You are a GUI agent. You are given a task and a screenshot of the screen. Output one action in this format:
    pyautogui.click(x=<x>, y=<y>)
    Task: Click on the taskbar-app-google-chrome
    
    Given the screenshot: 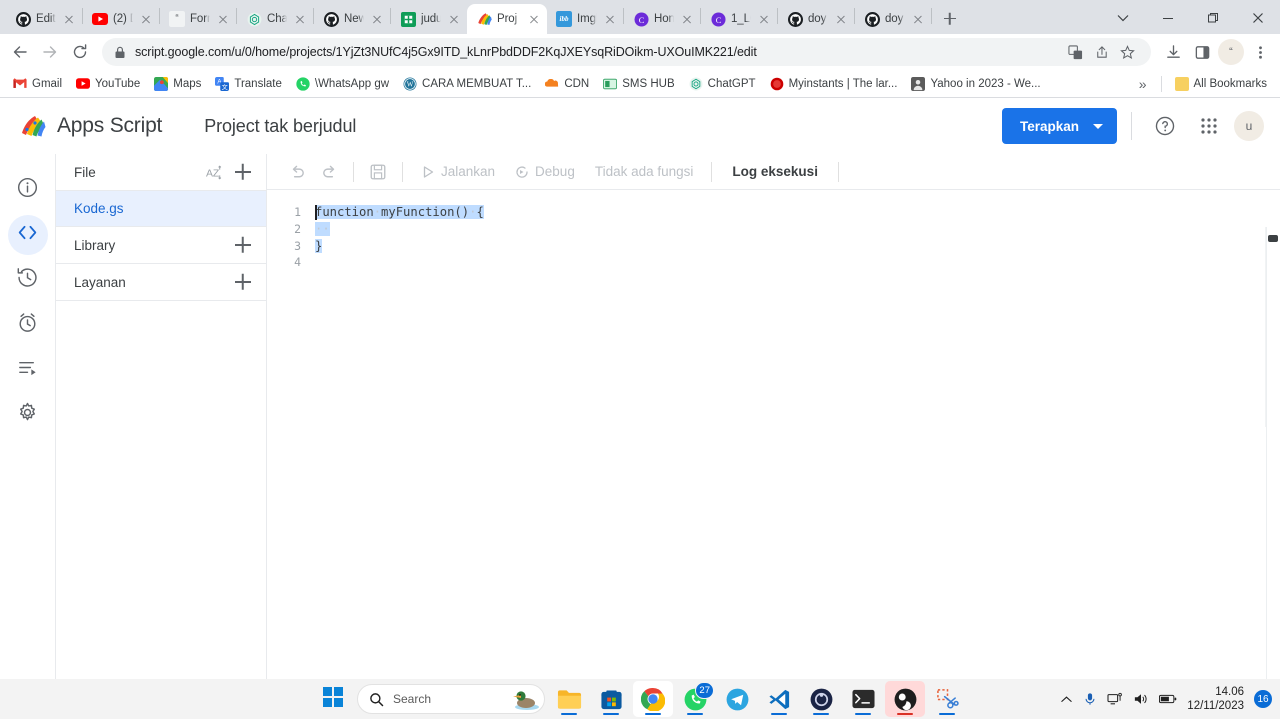 What is the action you would take?
    pyautogui.click(x=653, y=699)
    